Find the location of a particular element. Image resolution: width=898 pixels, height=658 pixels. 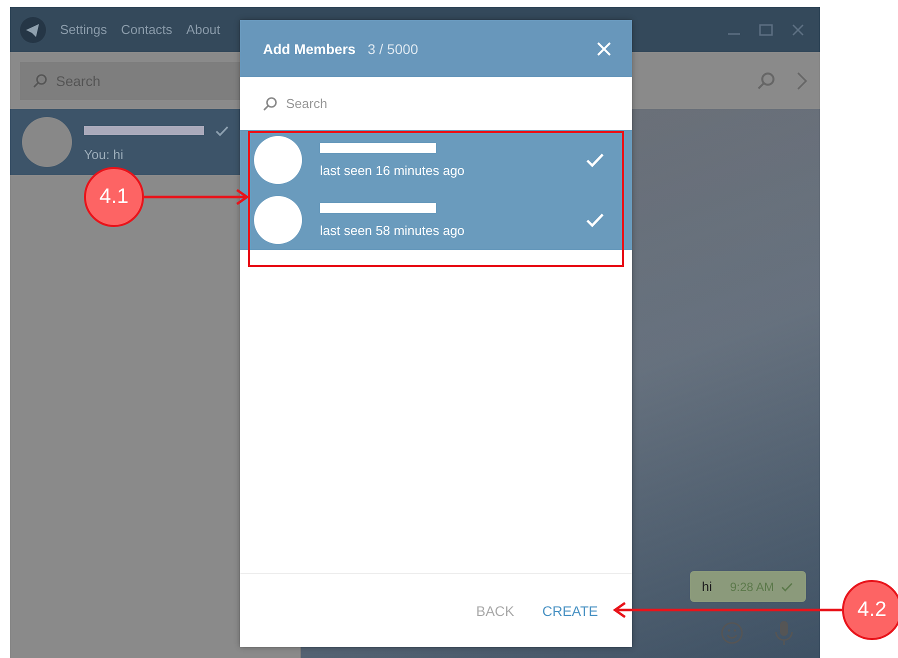

menu-item: Settings is located at coordinates (83, 29).